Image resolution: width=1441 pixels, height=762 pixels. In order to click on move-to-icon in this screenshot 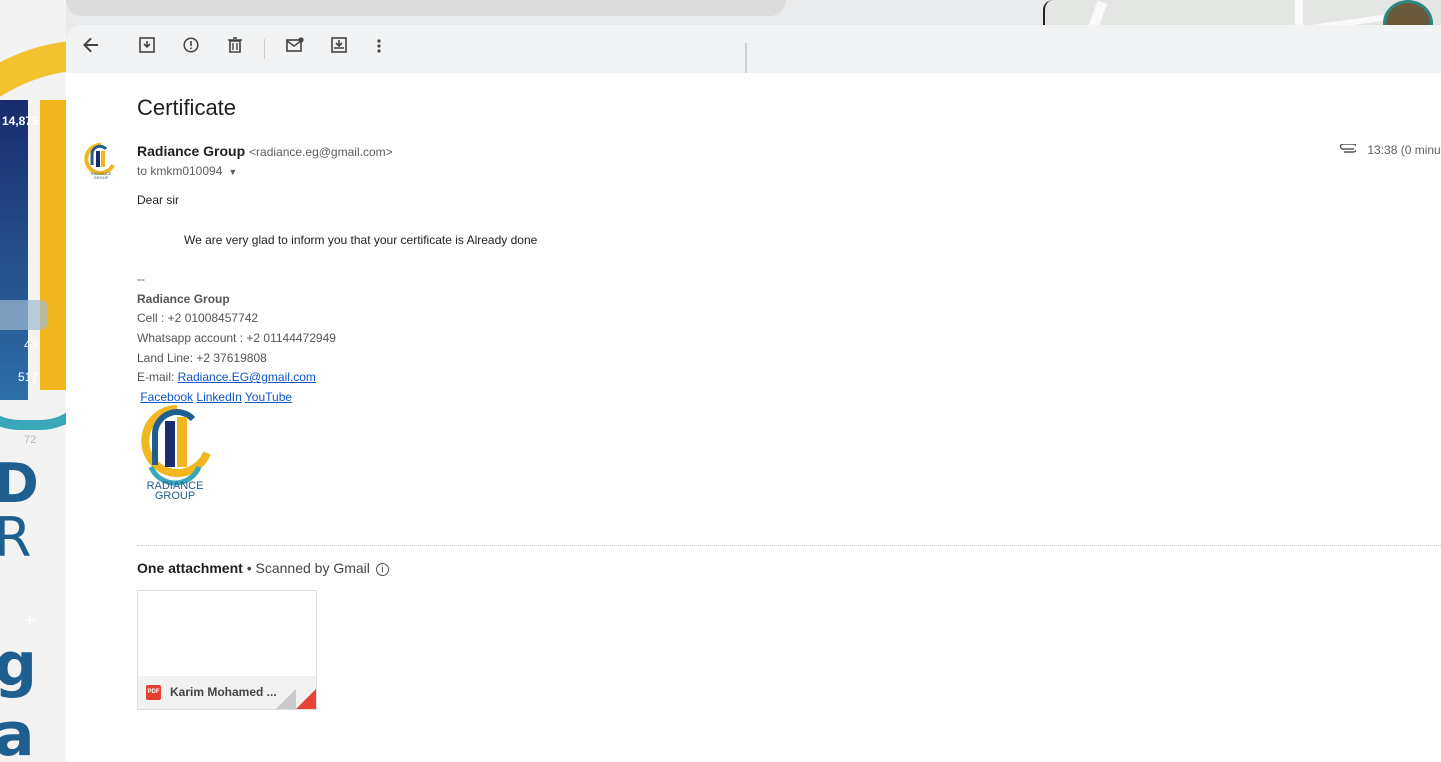, I will do `click(339, 49)`.